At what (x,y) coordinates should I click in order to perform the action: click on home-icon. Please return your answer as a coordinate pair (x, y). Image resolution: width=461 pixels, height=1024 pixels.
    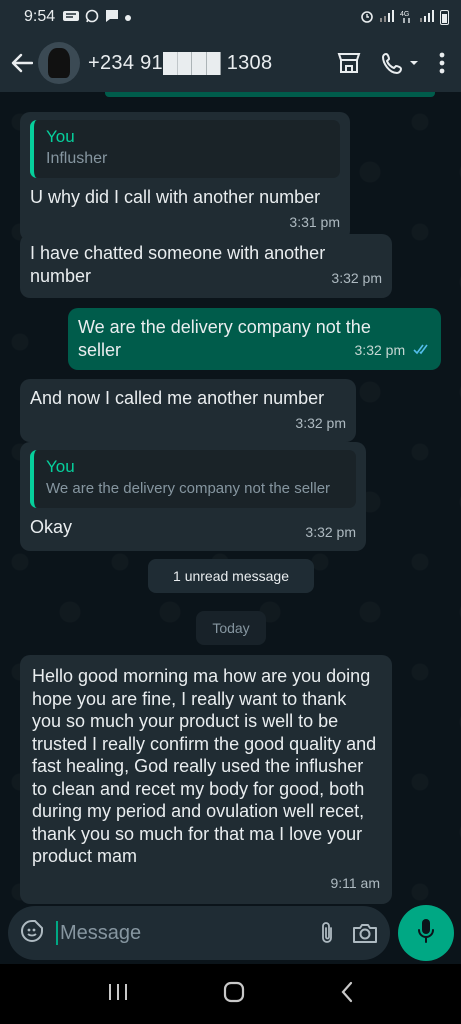
    Looking at the image, I should click on (234, 994).